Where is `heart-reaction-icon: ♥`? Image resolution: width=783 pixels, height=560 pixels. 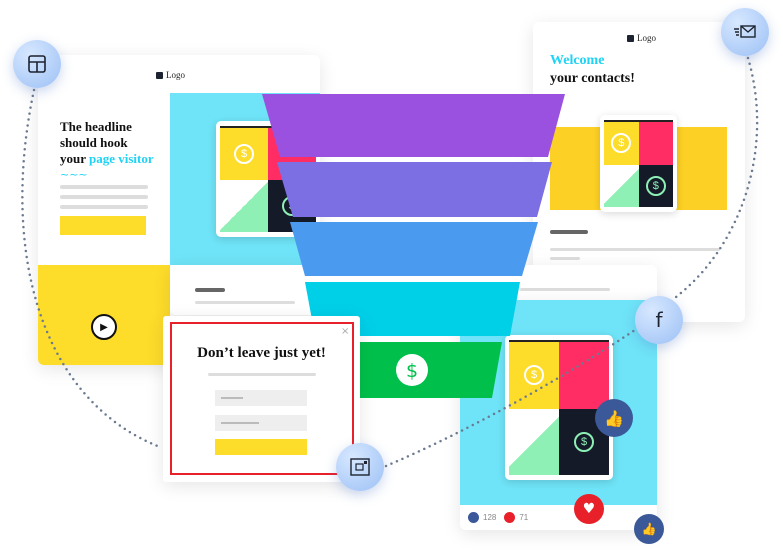 heart-reaction-icon: ♥ is located at coordinates (589, 509).